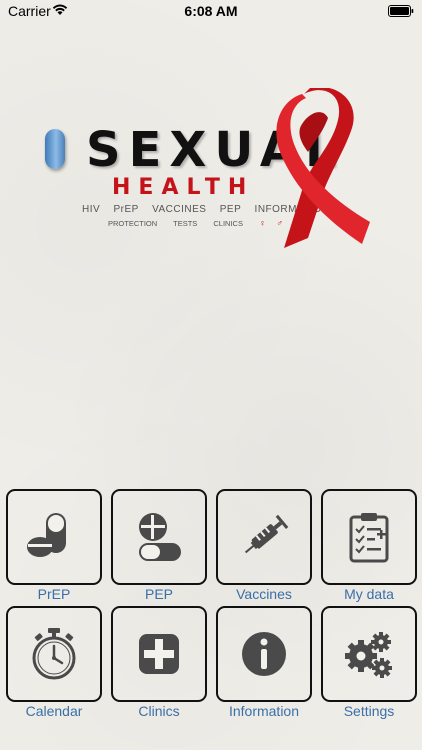  I want to click on stopwatch-icon, so click(54, 654).